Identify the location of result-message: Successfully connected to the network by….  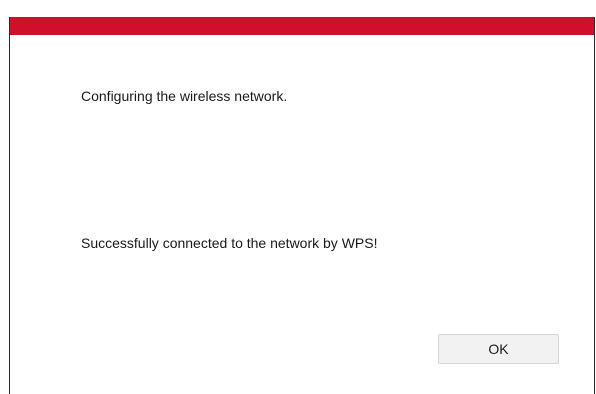
(229, 243).